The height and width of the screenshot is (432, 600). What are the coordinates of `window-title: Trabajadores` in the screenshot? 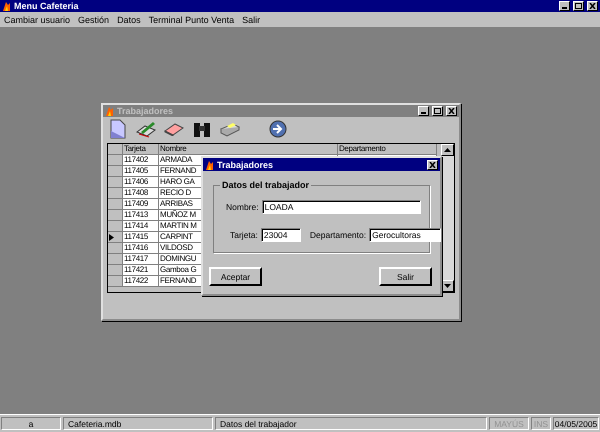 It's located at (145, 111).